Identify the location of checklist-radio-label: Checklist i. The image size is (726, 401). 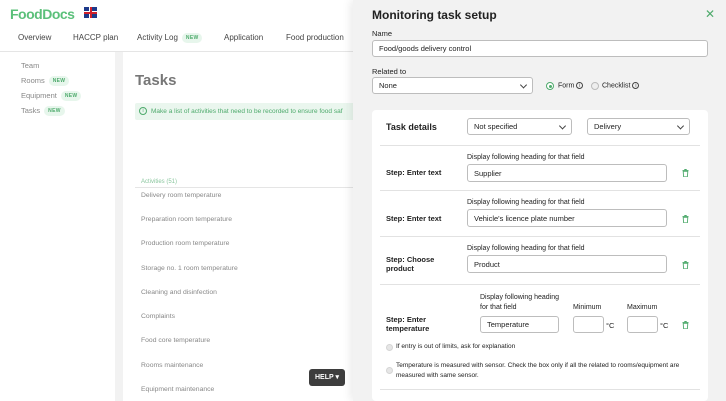
(621, 86).